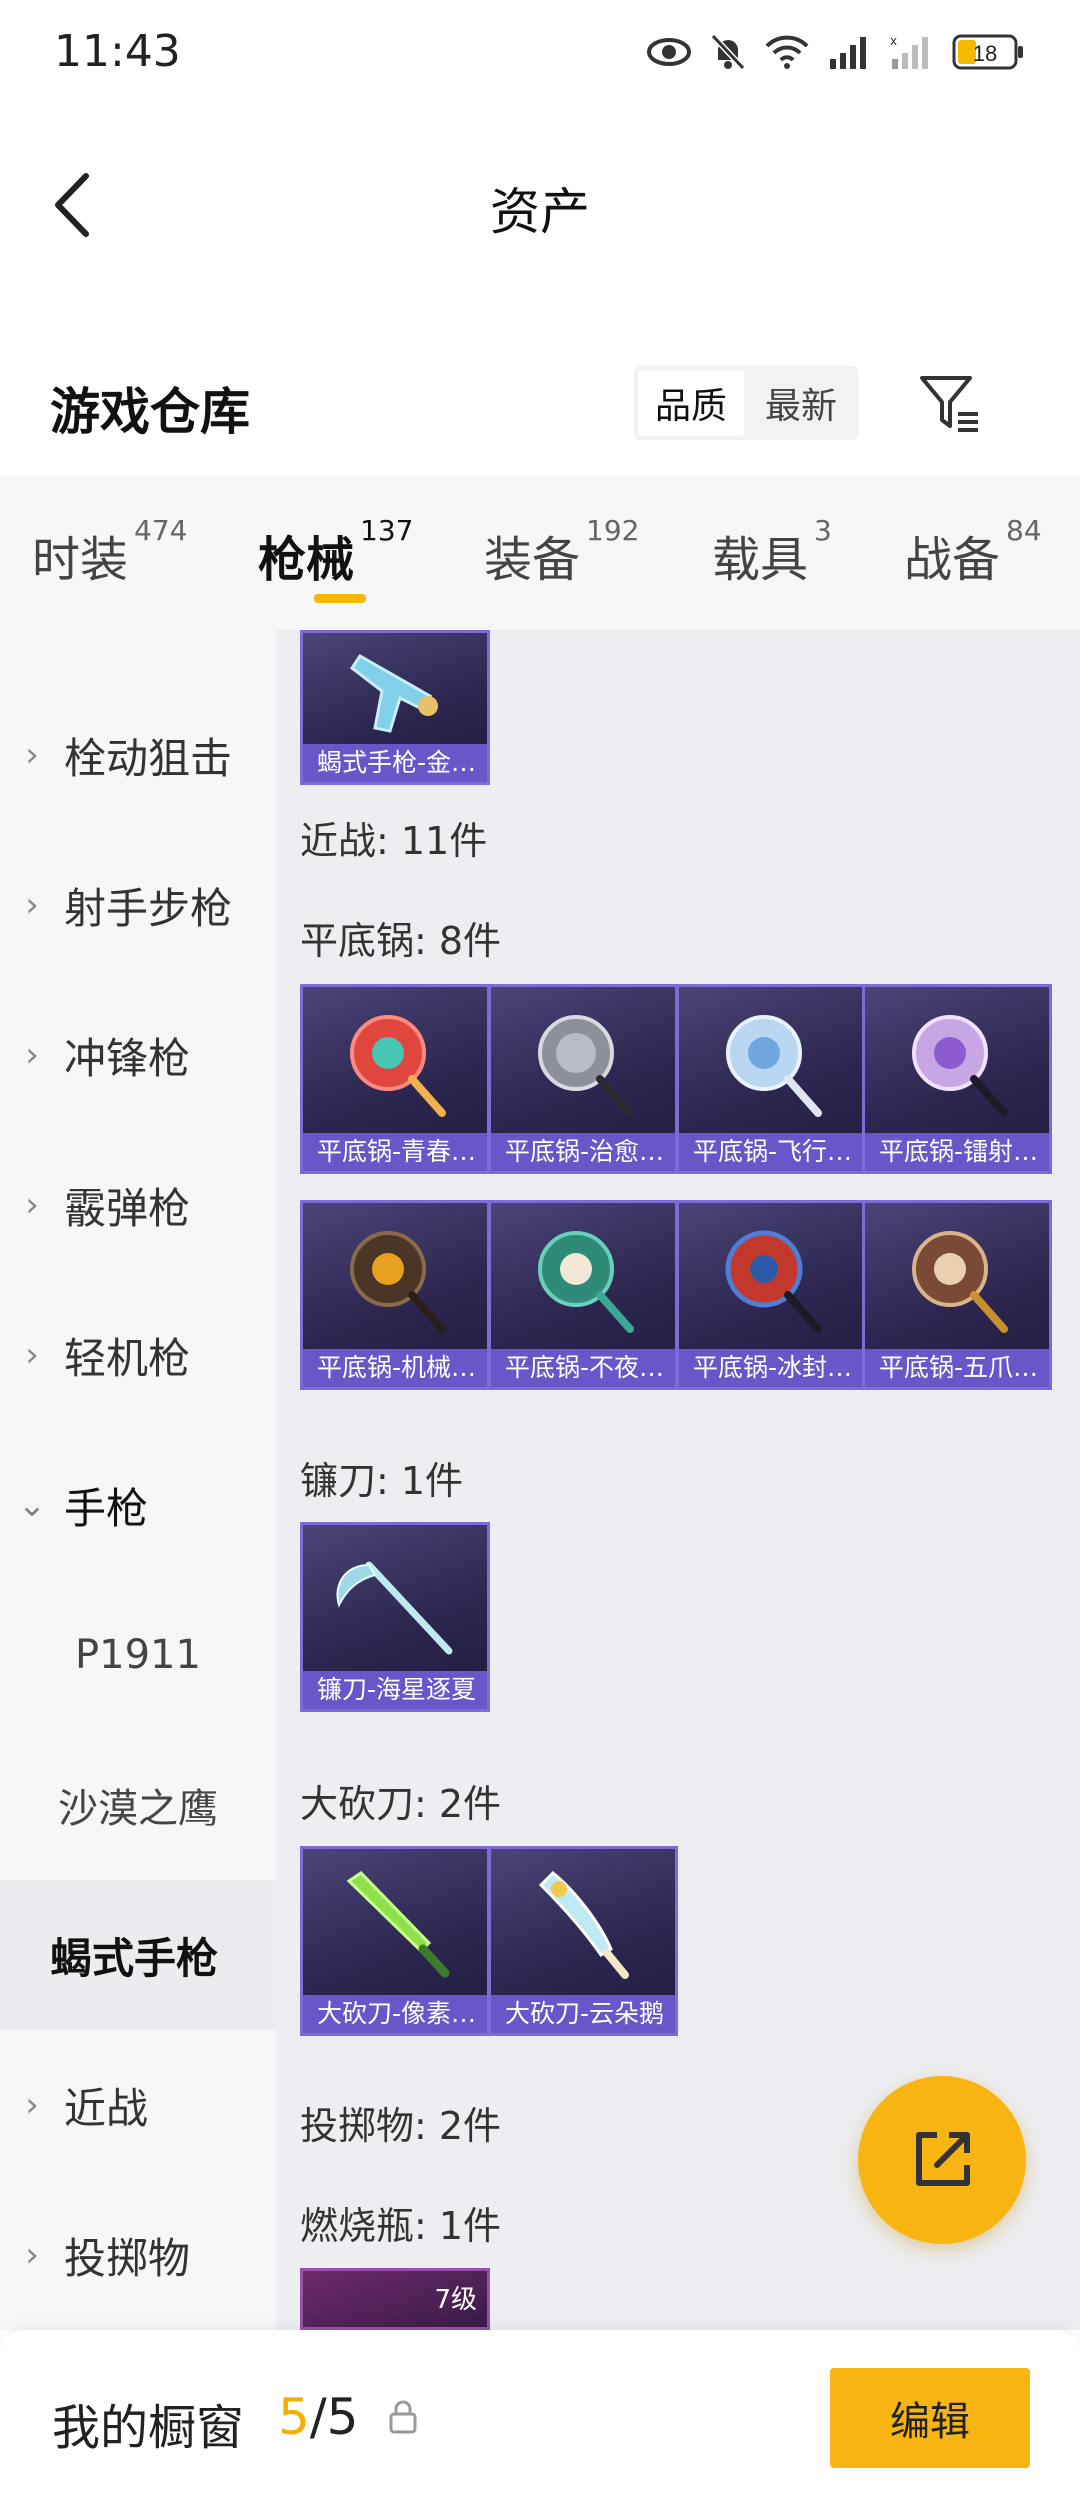  What do you see at coordinates (561, 552) in the screenshot?
I see `tab-equipment: 装备192` at bounding box center [561, 552].